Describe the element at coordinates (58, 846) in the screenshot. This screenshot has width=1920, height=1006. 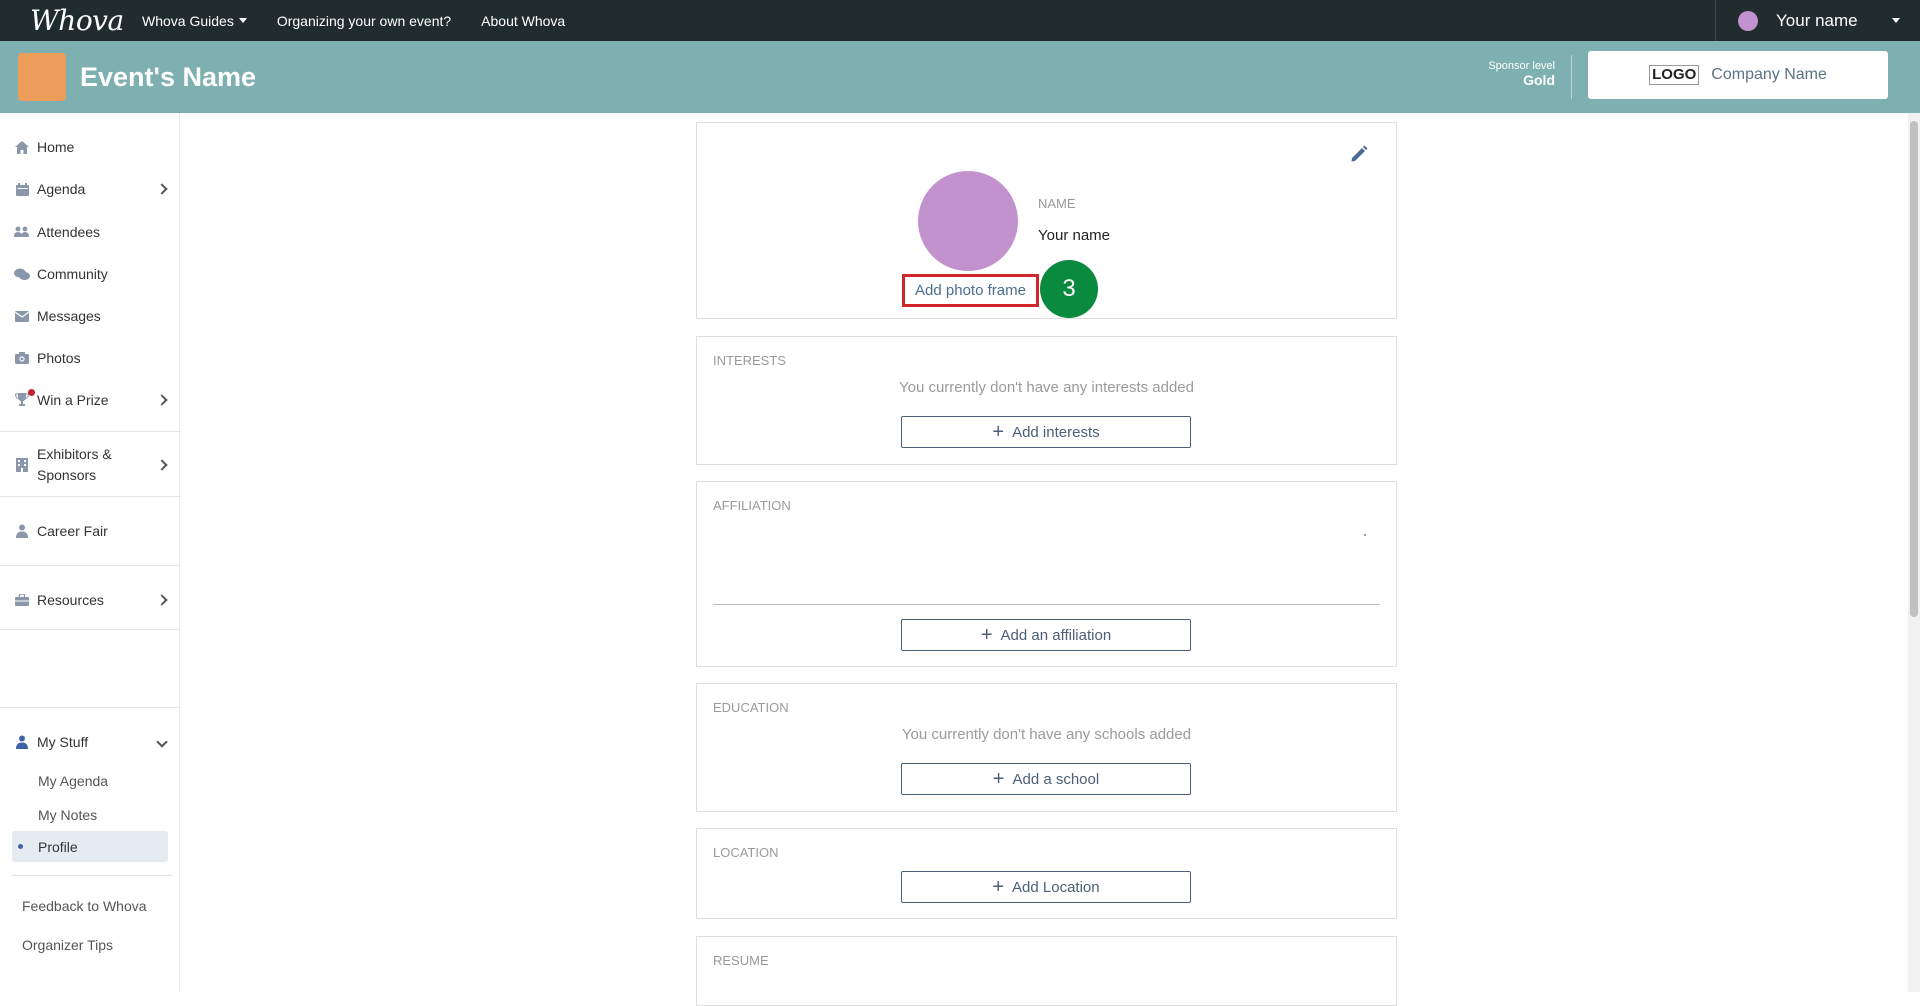
I see `sidebar-subitem-label: Profile` at that location.